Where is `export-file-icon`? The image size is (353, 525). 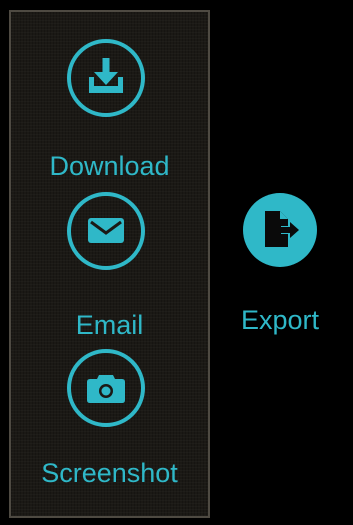 export-file-icon is located at coordinates (280, 230).